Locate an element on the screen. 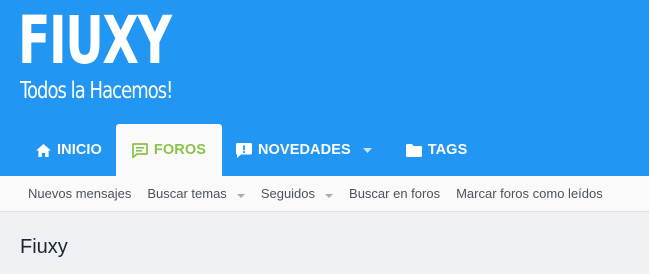 The height and width of the screenshot is (274, 649). comment-icon is located at coordinates (143, 150).